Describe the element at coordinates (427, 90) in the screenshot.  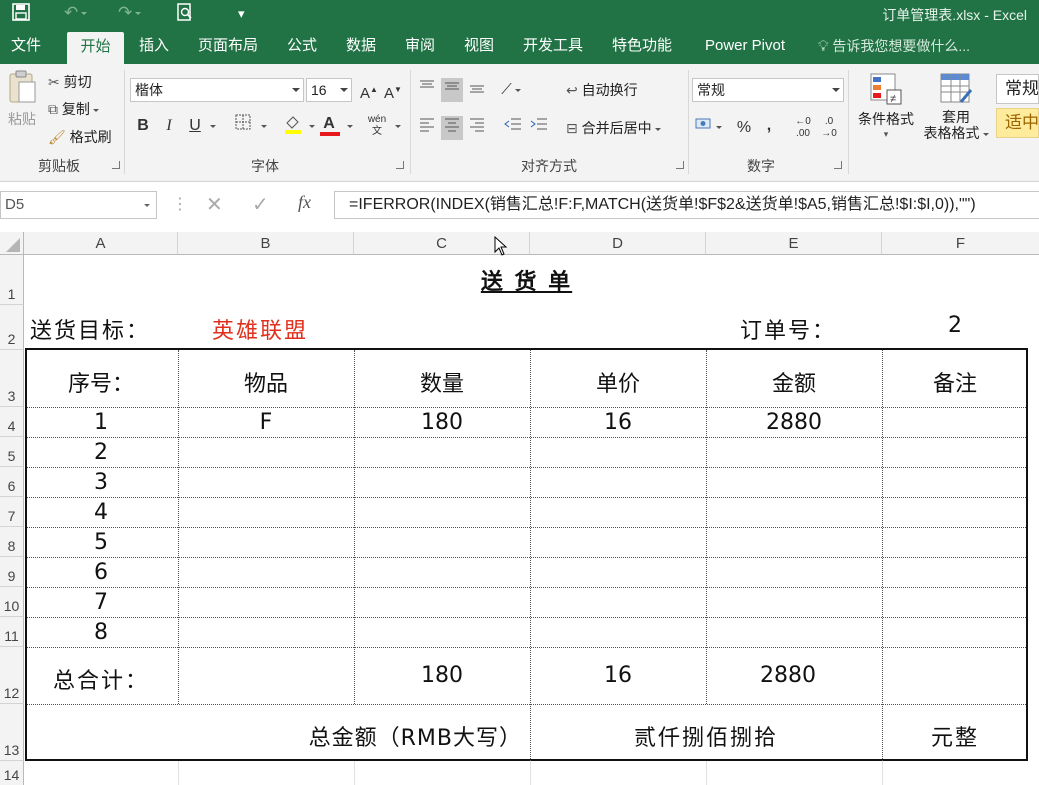
I see `align-top-icon` at that location.